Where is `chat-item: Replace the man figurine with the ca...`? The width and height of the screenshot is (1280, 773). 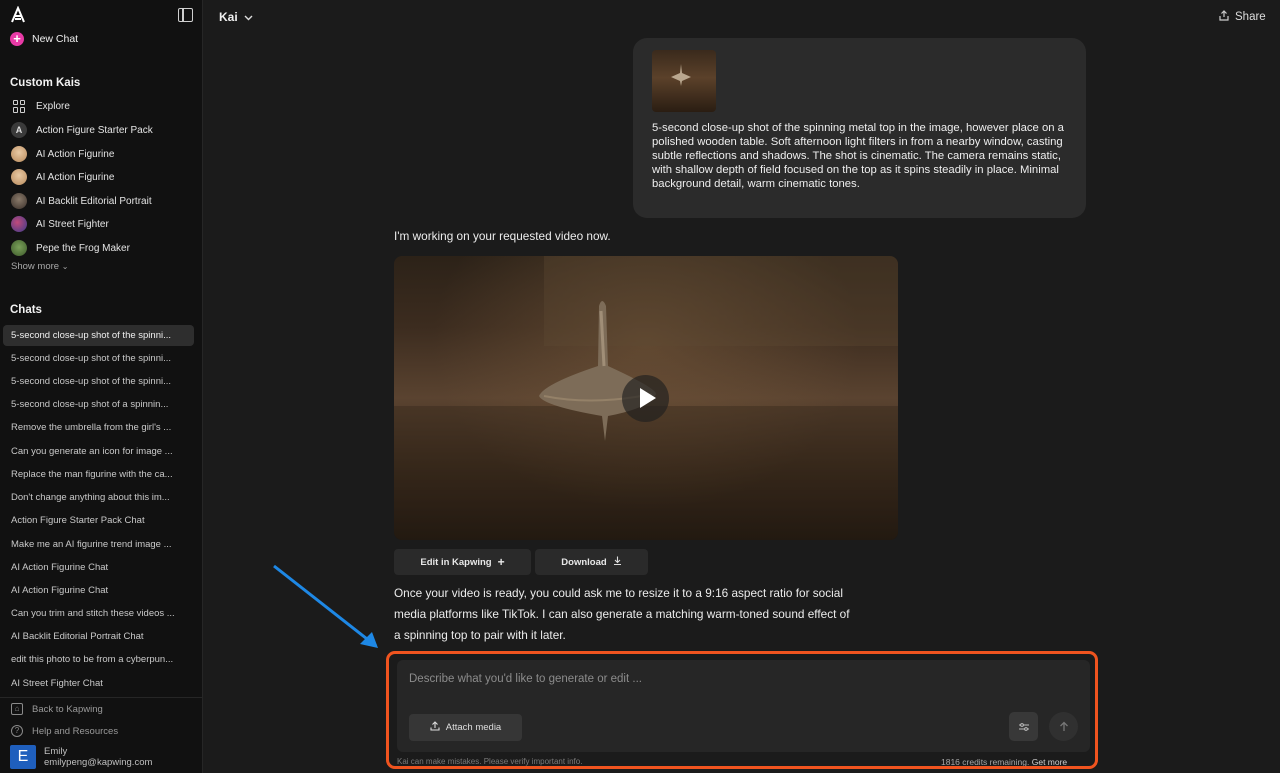 chat-item: Replace the man figurine with the ca... is located at coordinates (98, 474).